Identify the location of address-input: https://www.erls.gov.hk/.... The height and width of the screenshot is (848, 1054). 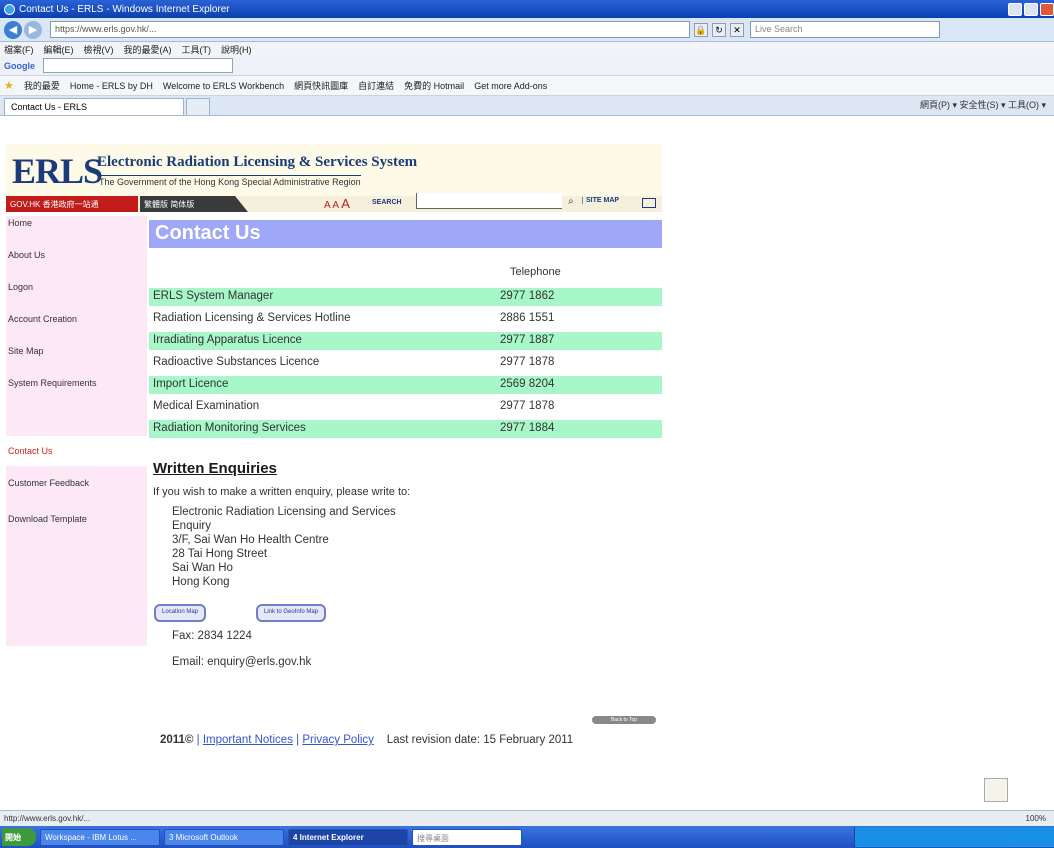
(370, 29).